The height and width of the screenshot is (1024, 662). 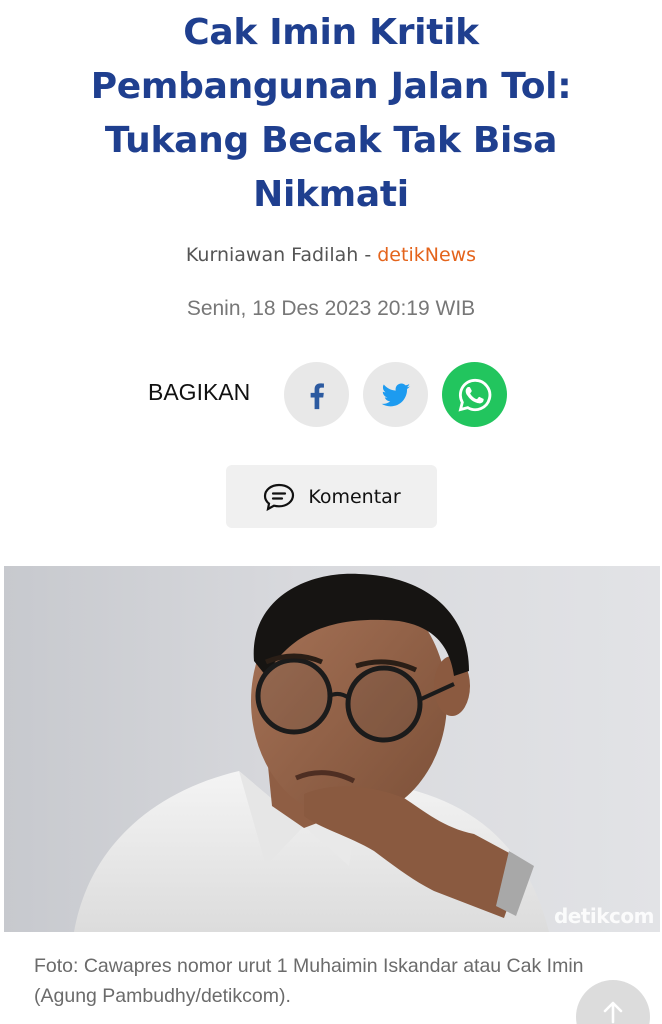 I want to click on whatsapp-share-button, so click(x=474, y=394).